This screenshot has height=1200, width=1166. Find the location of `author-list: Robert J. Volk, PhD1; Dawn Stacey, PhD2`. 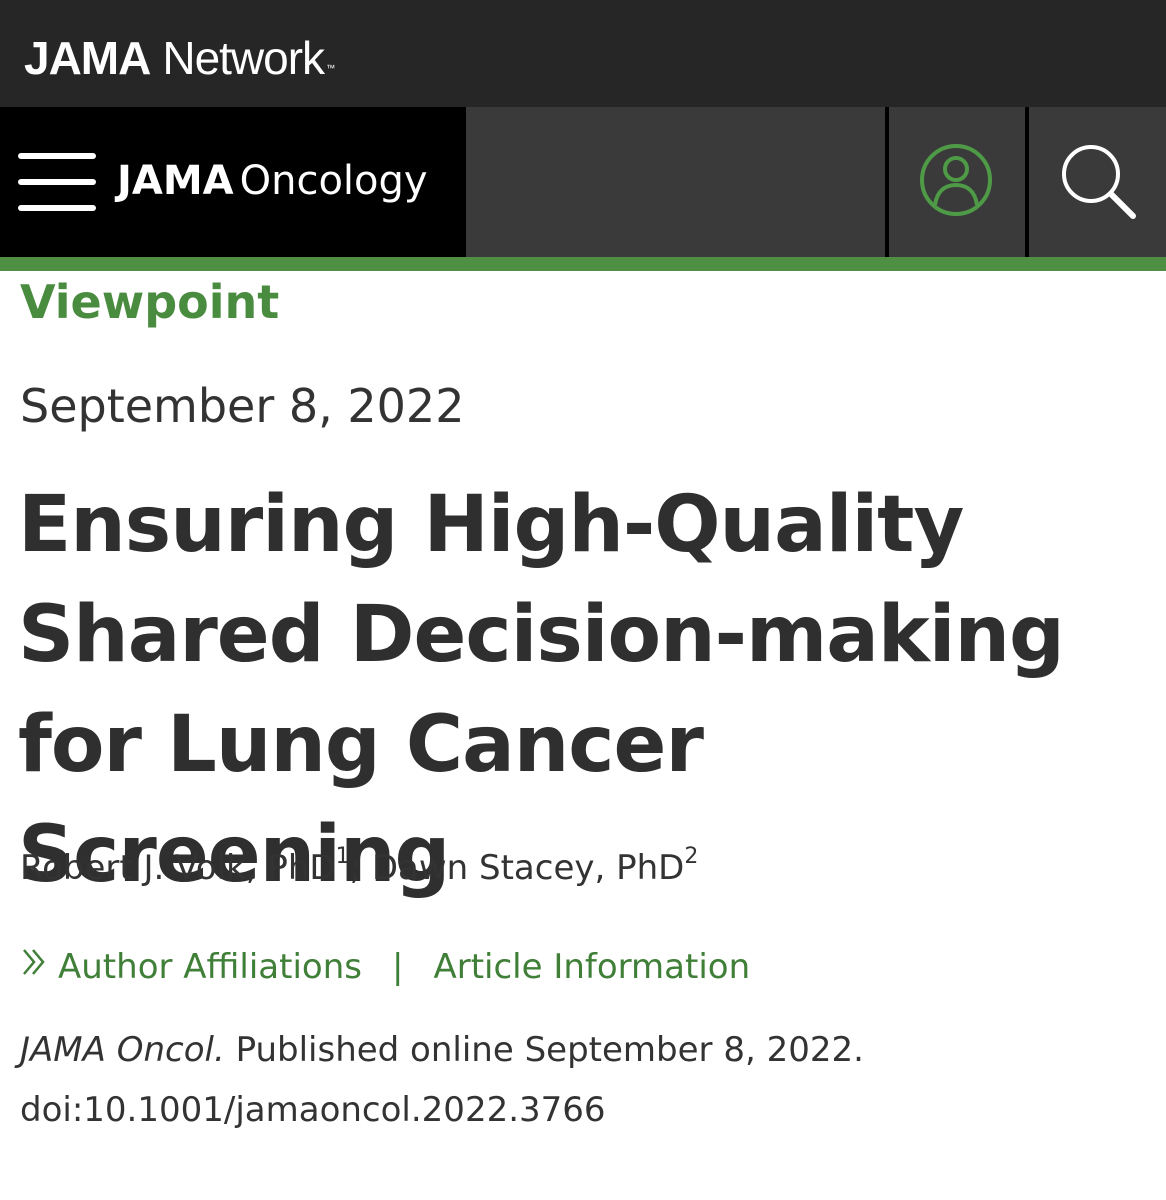

author-list: Robert J. Volk, PhD1; Dawn Stacey, PhD2 is located at coordinates (359, 868).